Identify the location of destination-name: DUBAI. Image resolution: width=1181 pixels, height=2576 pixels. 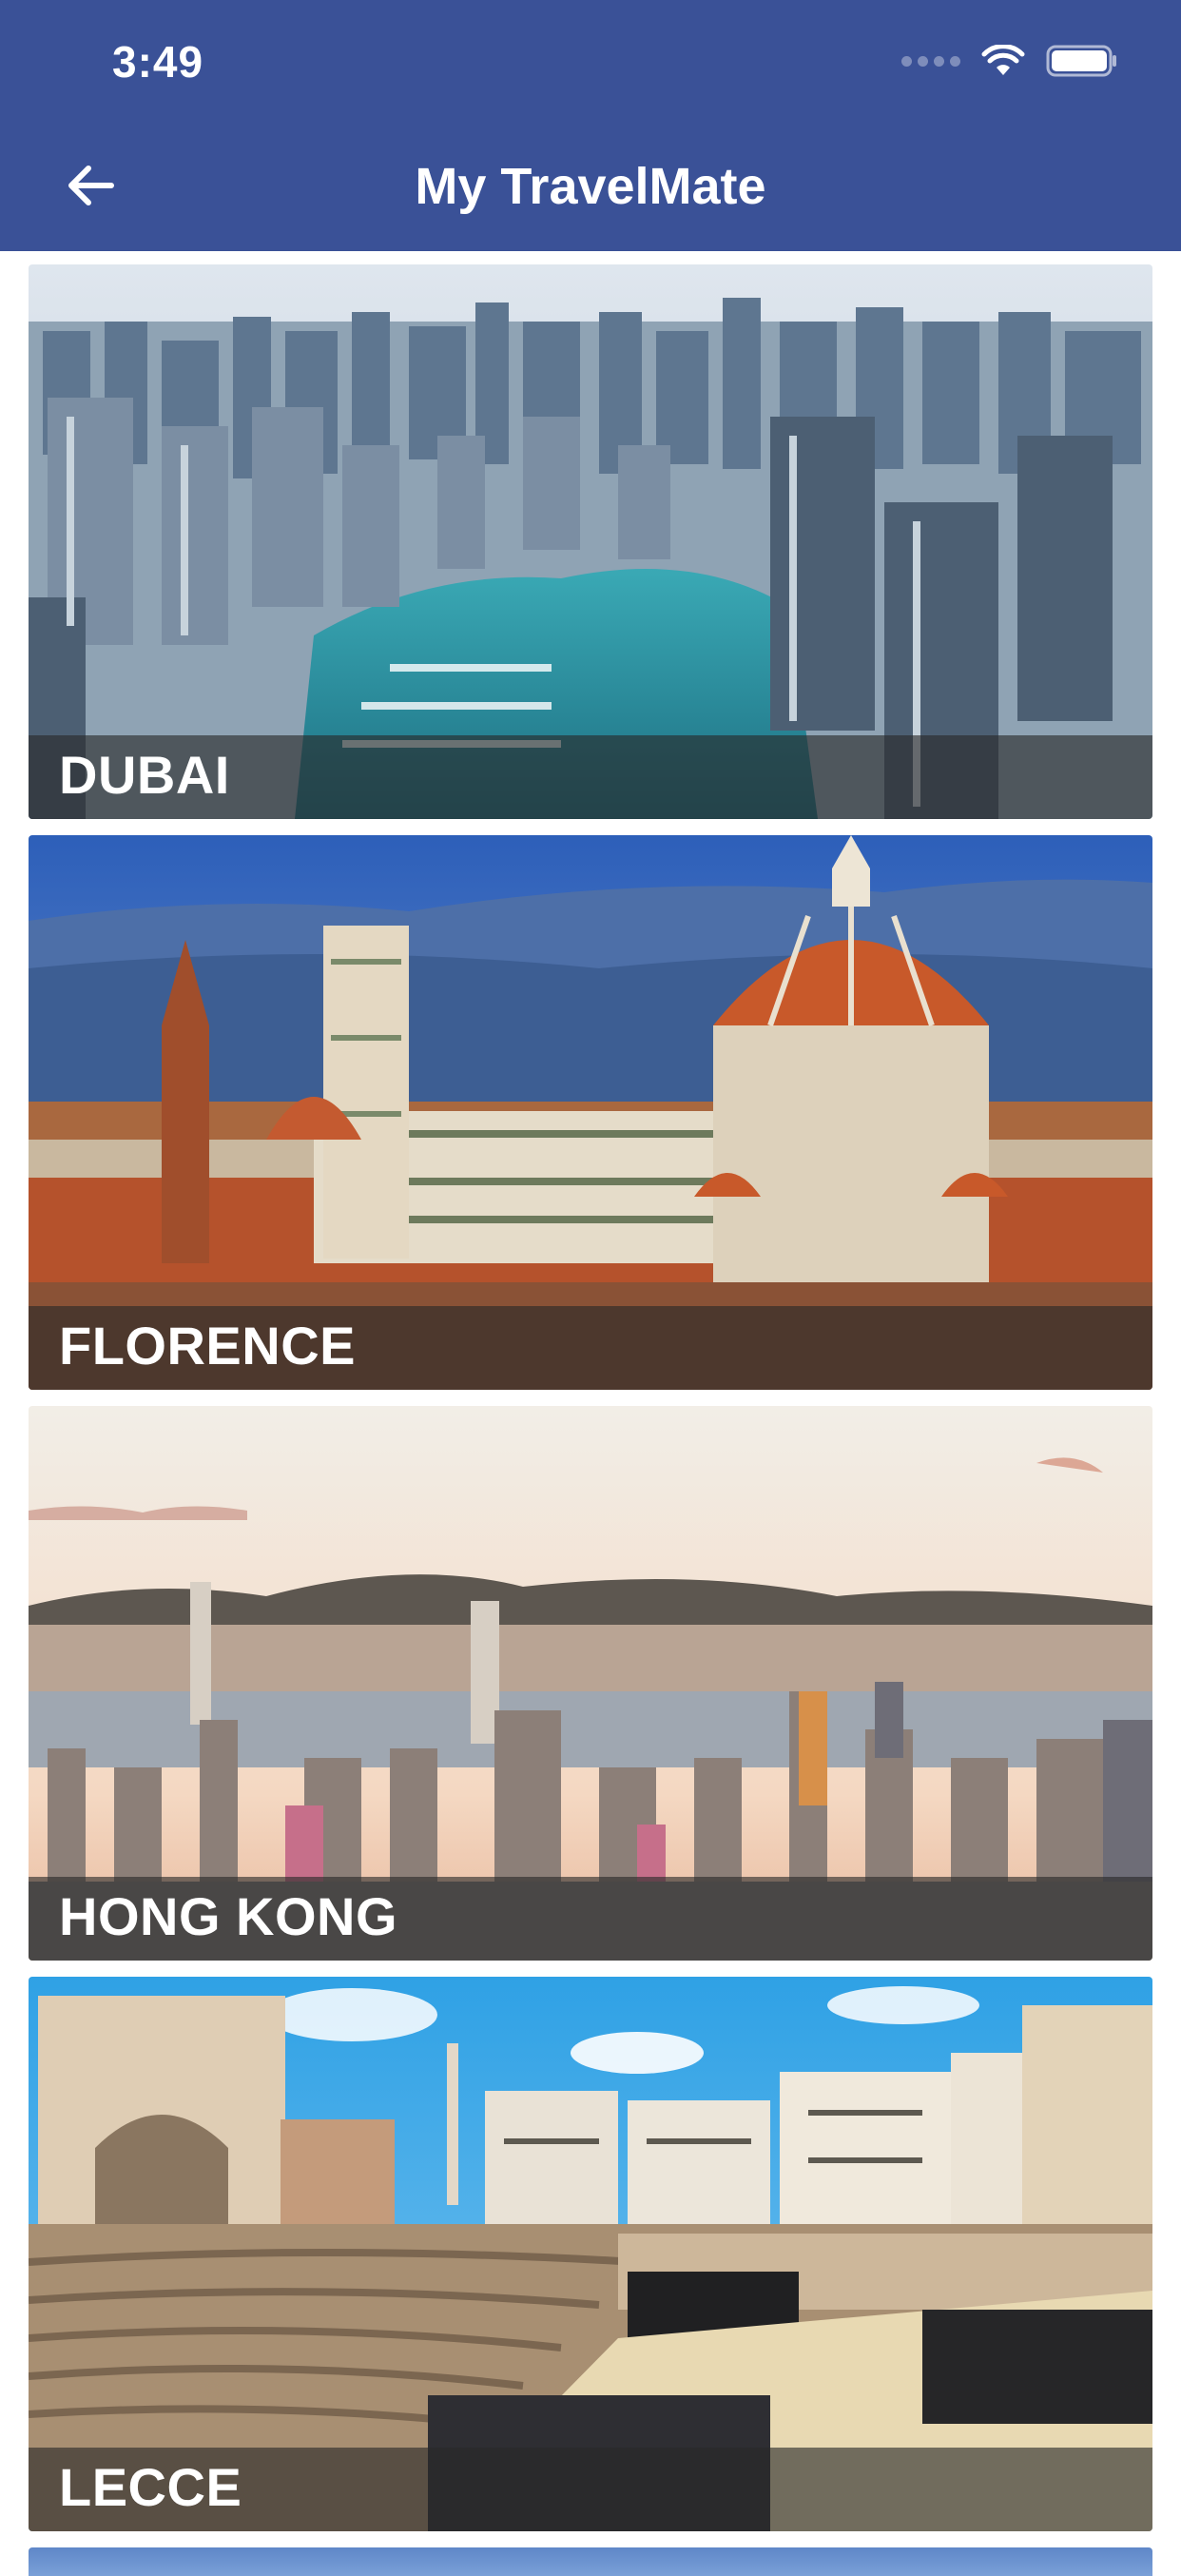
(144, 775).